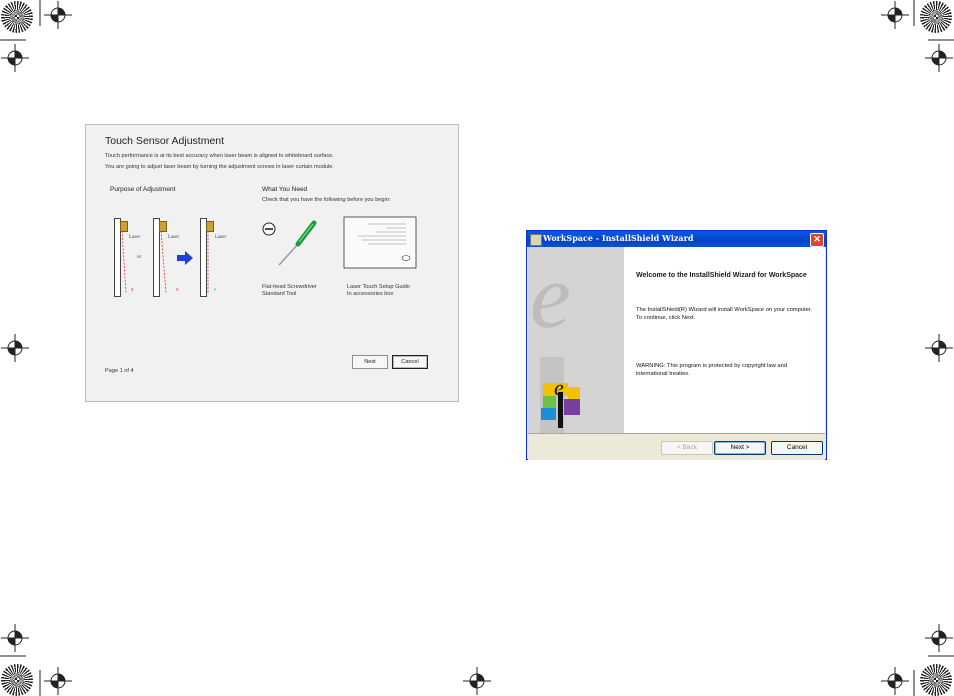 The image size is (954, 696). I want to click on check-mark-icon: ✓, so click(215, 290).